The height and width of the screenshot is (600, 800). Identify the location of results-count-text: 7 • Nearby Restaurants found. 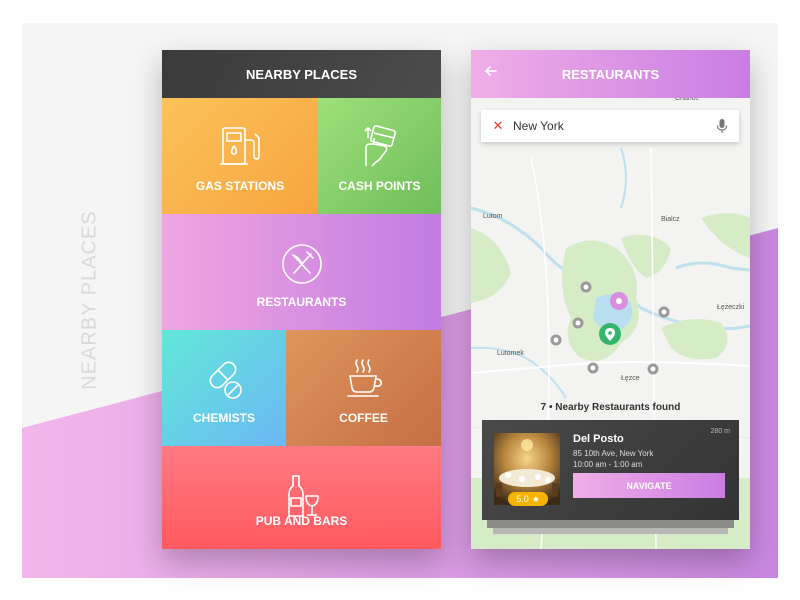
(610, 407).